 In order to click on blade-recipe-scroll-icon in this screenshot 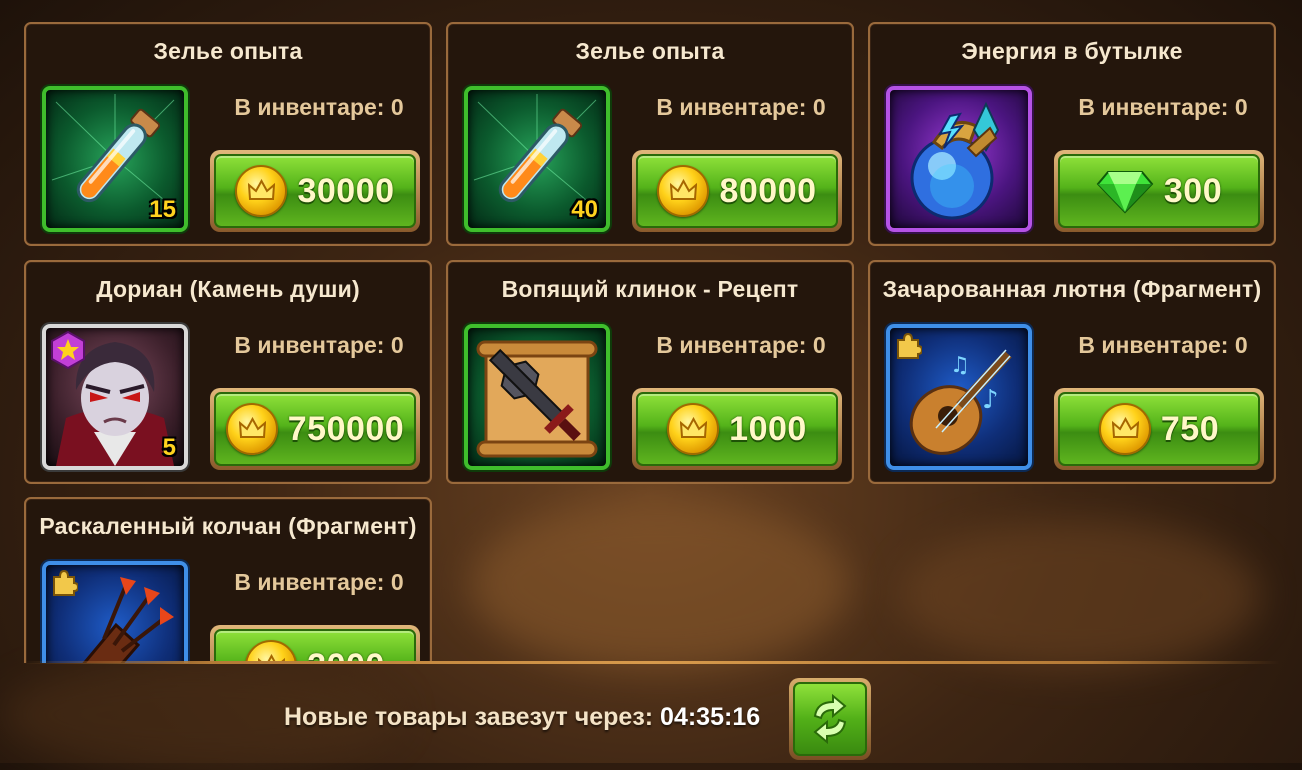, I will do `click(537, 399)`.